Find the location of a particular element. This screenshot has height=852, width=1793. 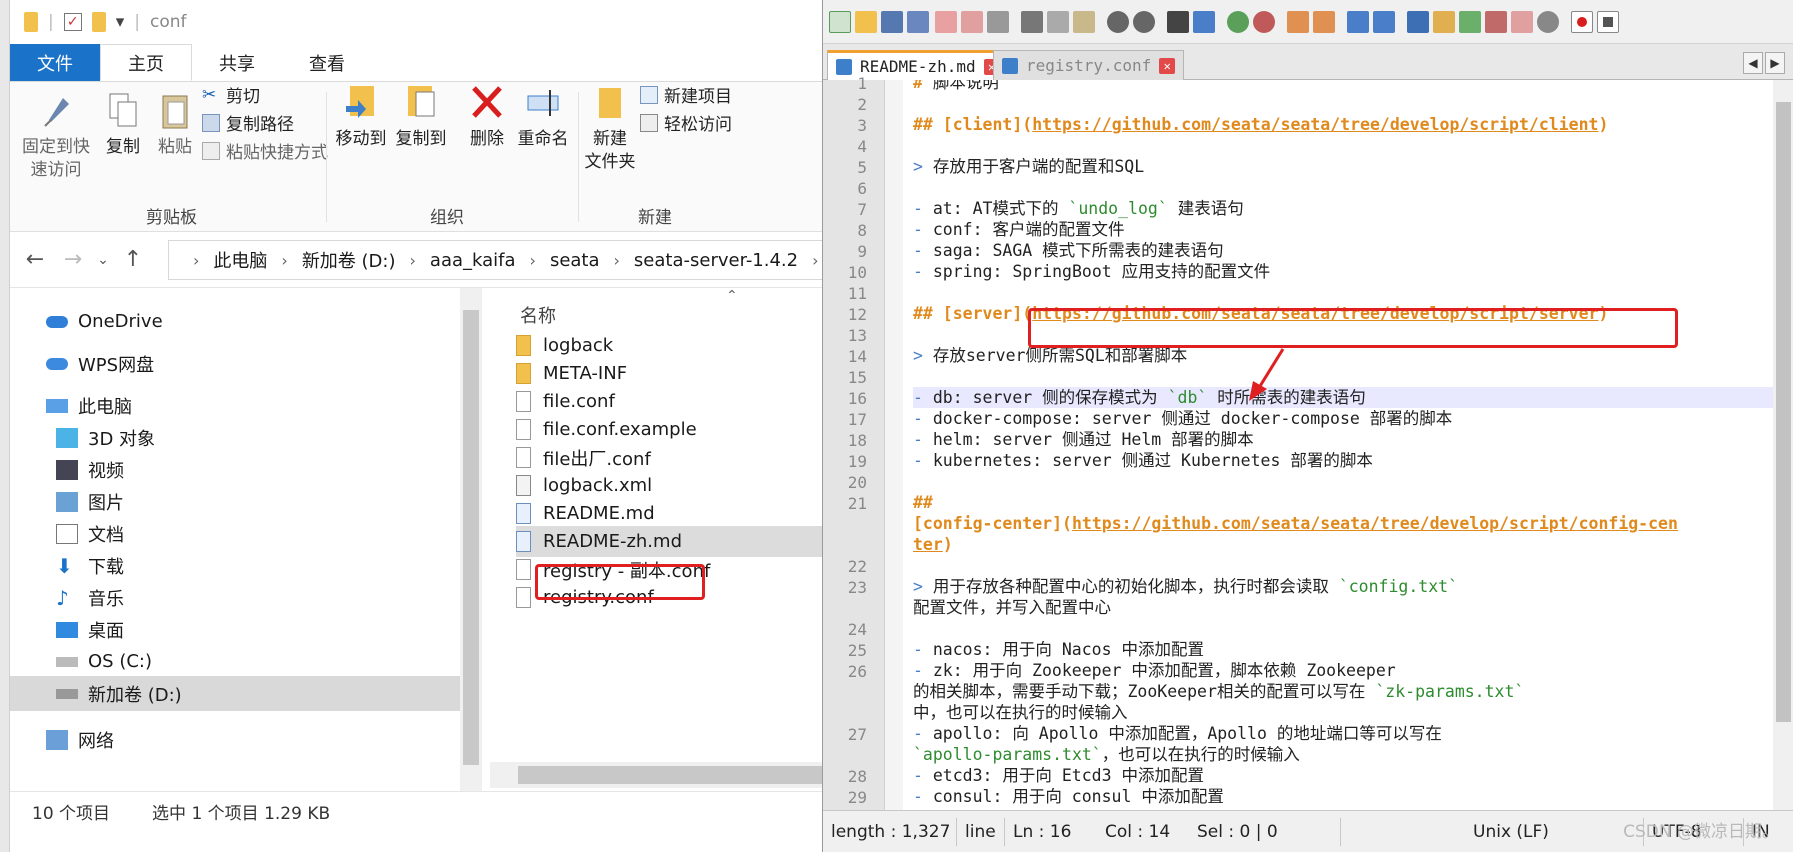

up-arrow-icon: ↑ is located at coordinates (133, 259).